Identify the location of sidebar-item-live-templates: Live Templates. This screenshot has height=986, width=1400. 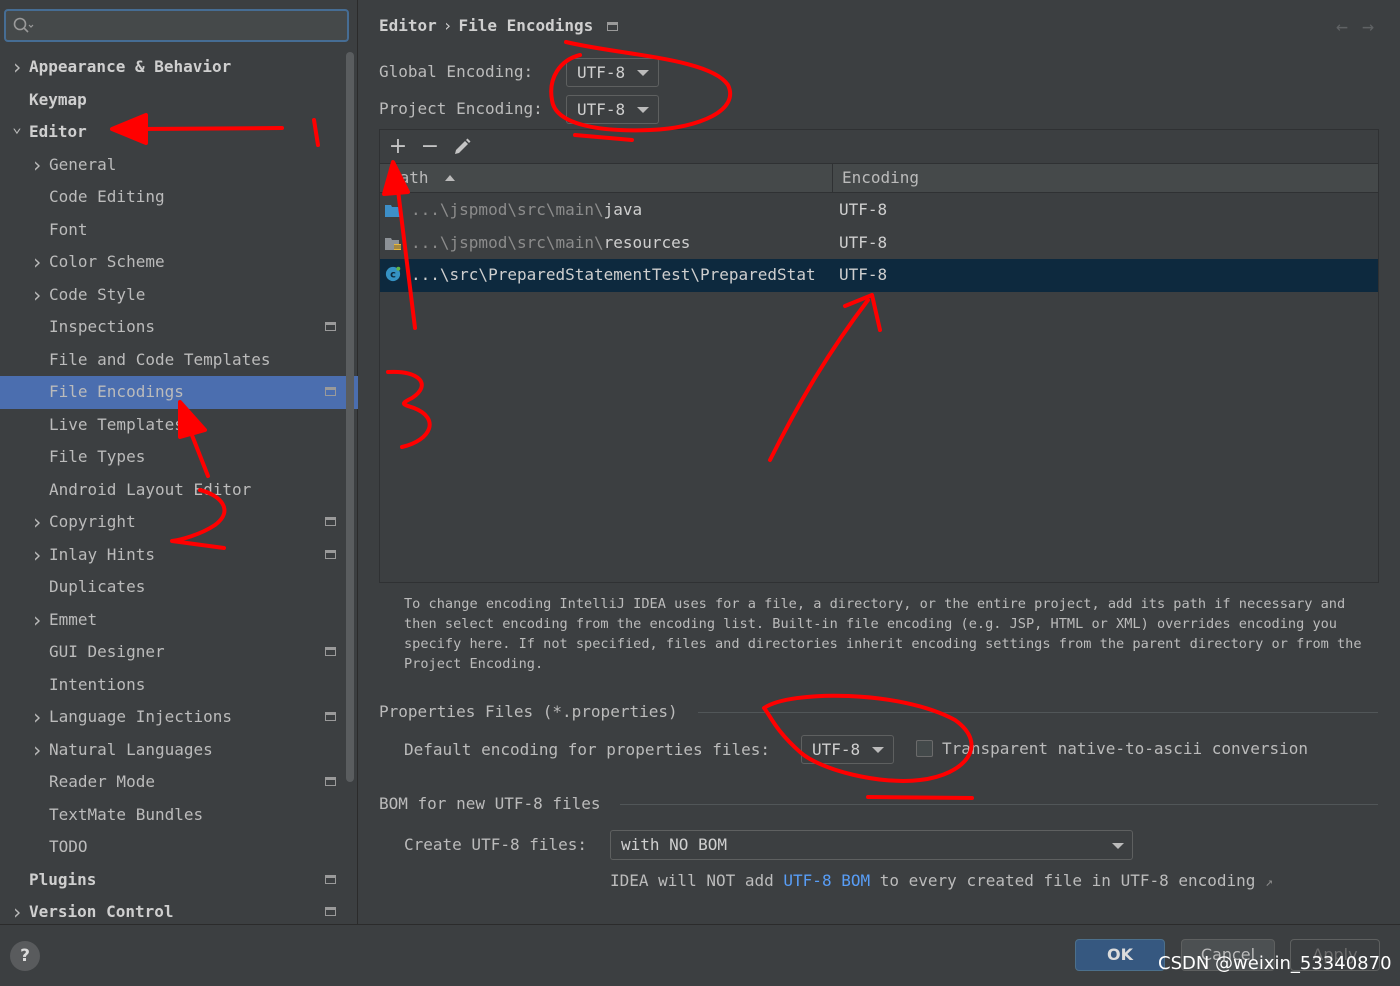
(179, 425).